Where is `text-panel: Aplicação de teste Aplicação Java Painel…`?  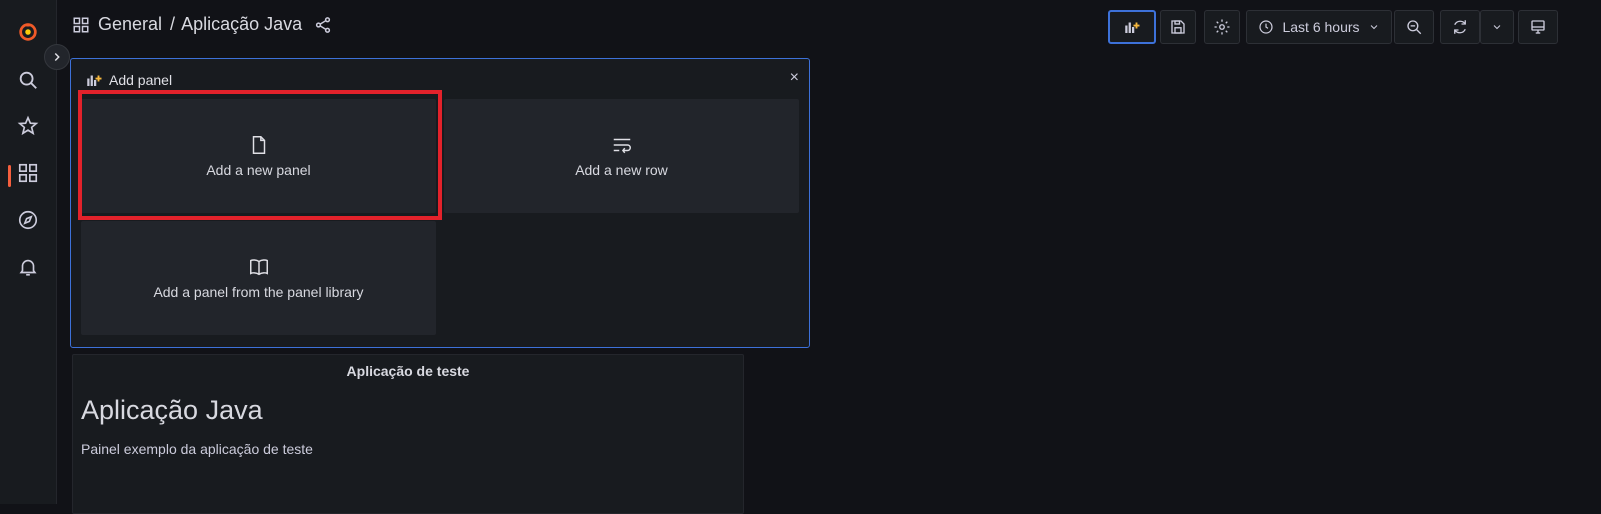 text-panel: Aplicação de teste Aplicação Java Painel… is located at coordinates (408, 434).